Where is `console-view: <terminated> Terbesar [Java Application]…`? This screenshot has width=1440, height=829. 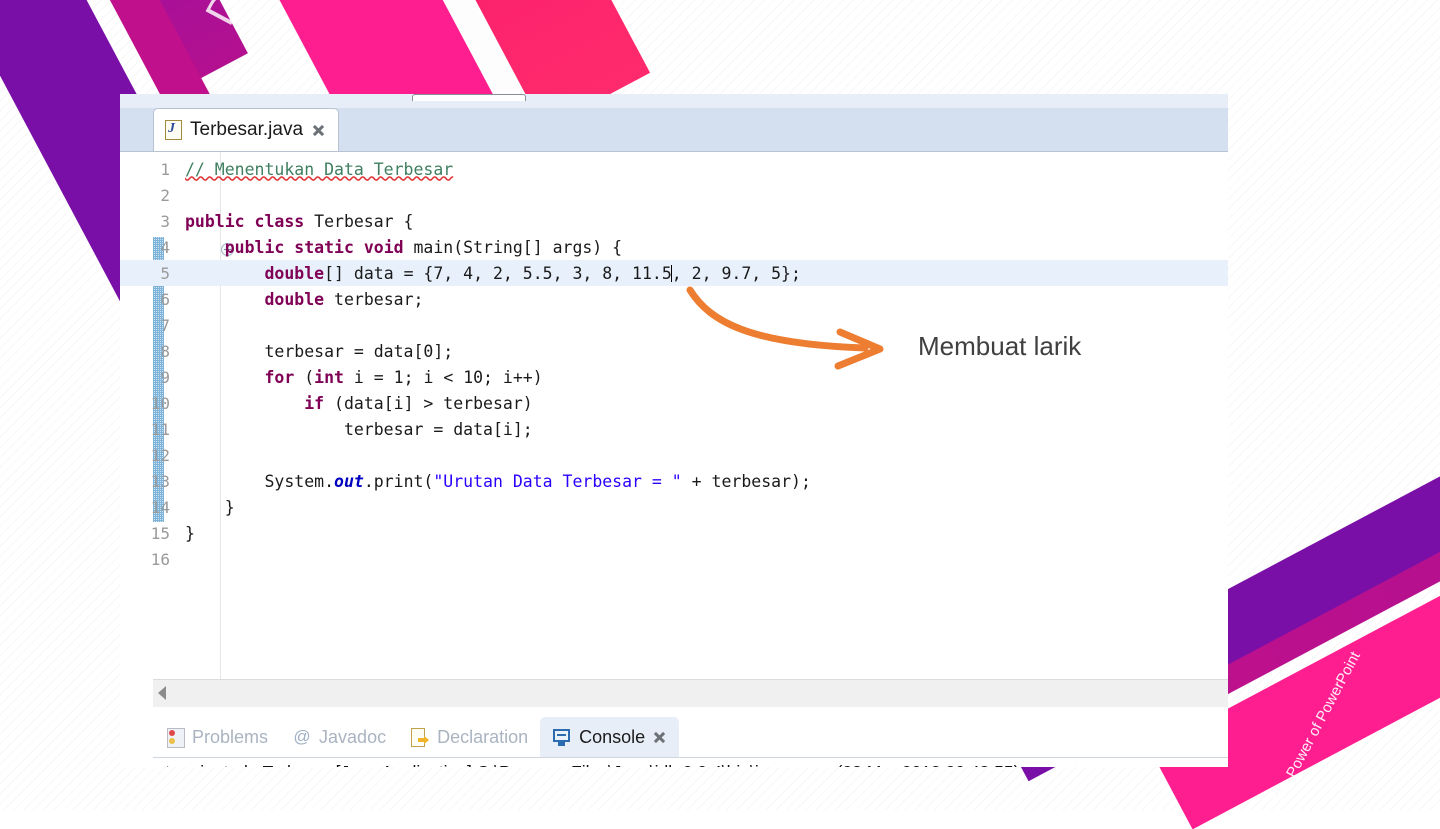 console-view: <terminated> Terbesar [Java Application]… is located at coordinates (674, 762).